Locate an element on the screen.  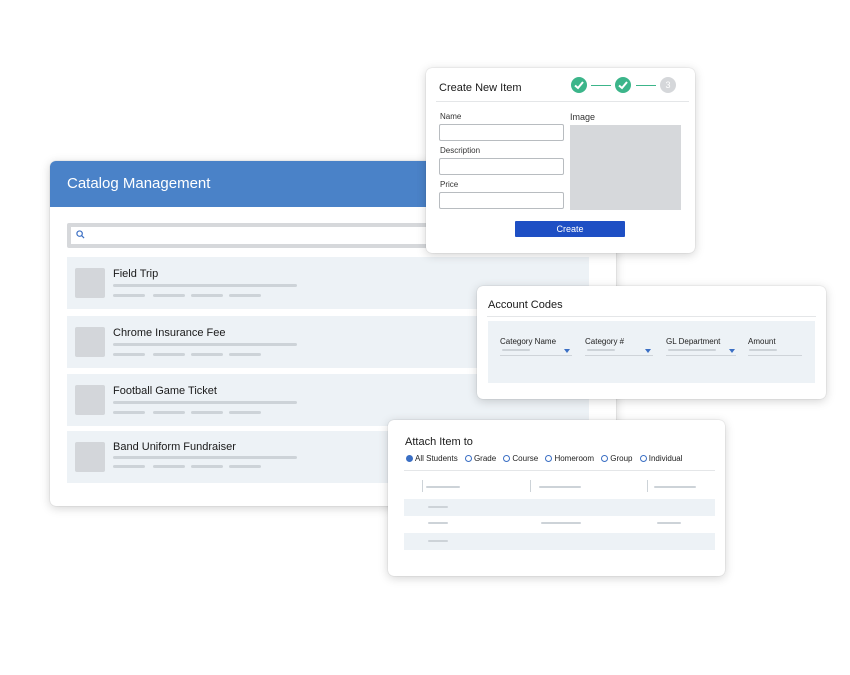
catalog-item-label: Chrome Insurance Fee is located at coordinates (169, 333).